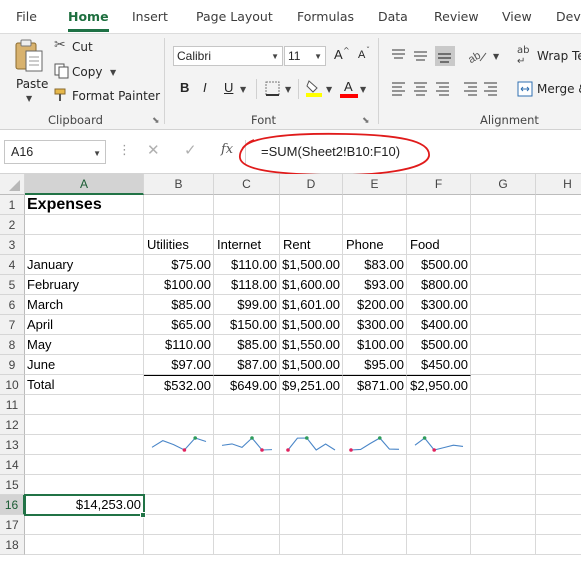 The width and height of the screenshot is (581, 561). I want to click on cell-f11, so click(439, 405).